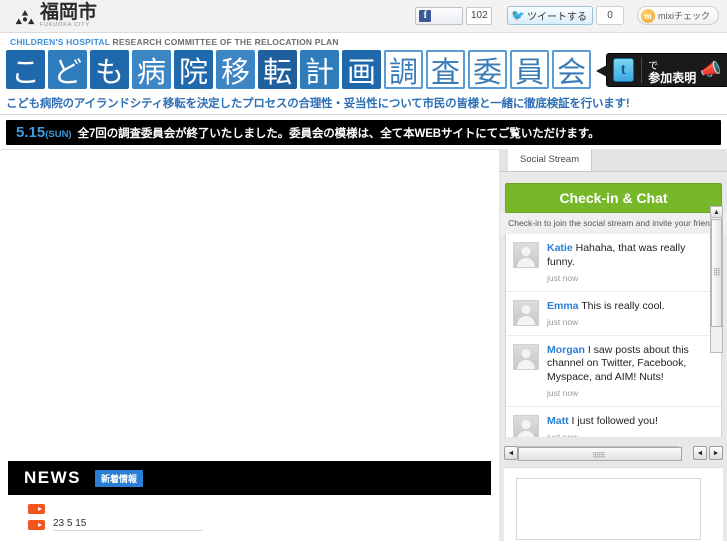 The width and height of the screenshot is (727, 545). I want to click on mixi-check-label: mixiチェック, so click(684, 16).